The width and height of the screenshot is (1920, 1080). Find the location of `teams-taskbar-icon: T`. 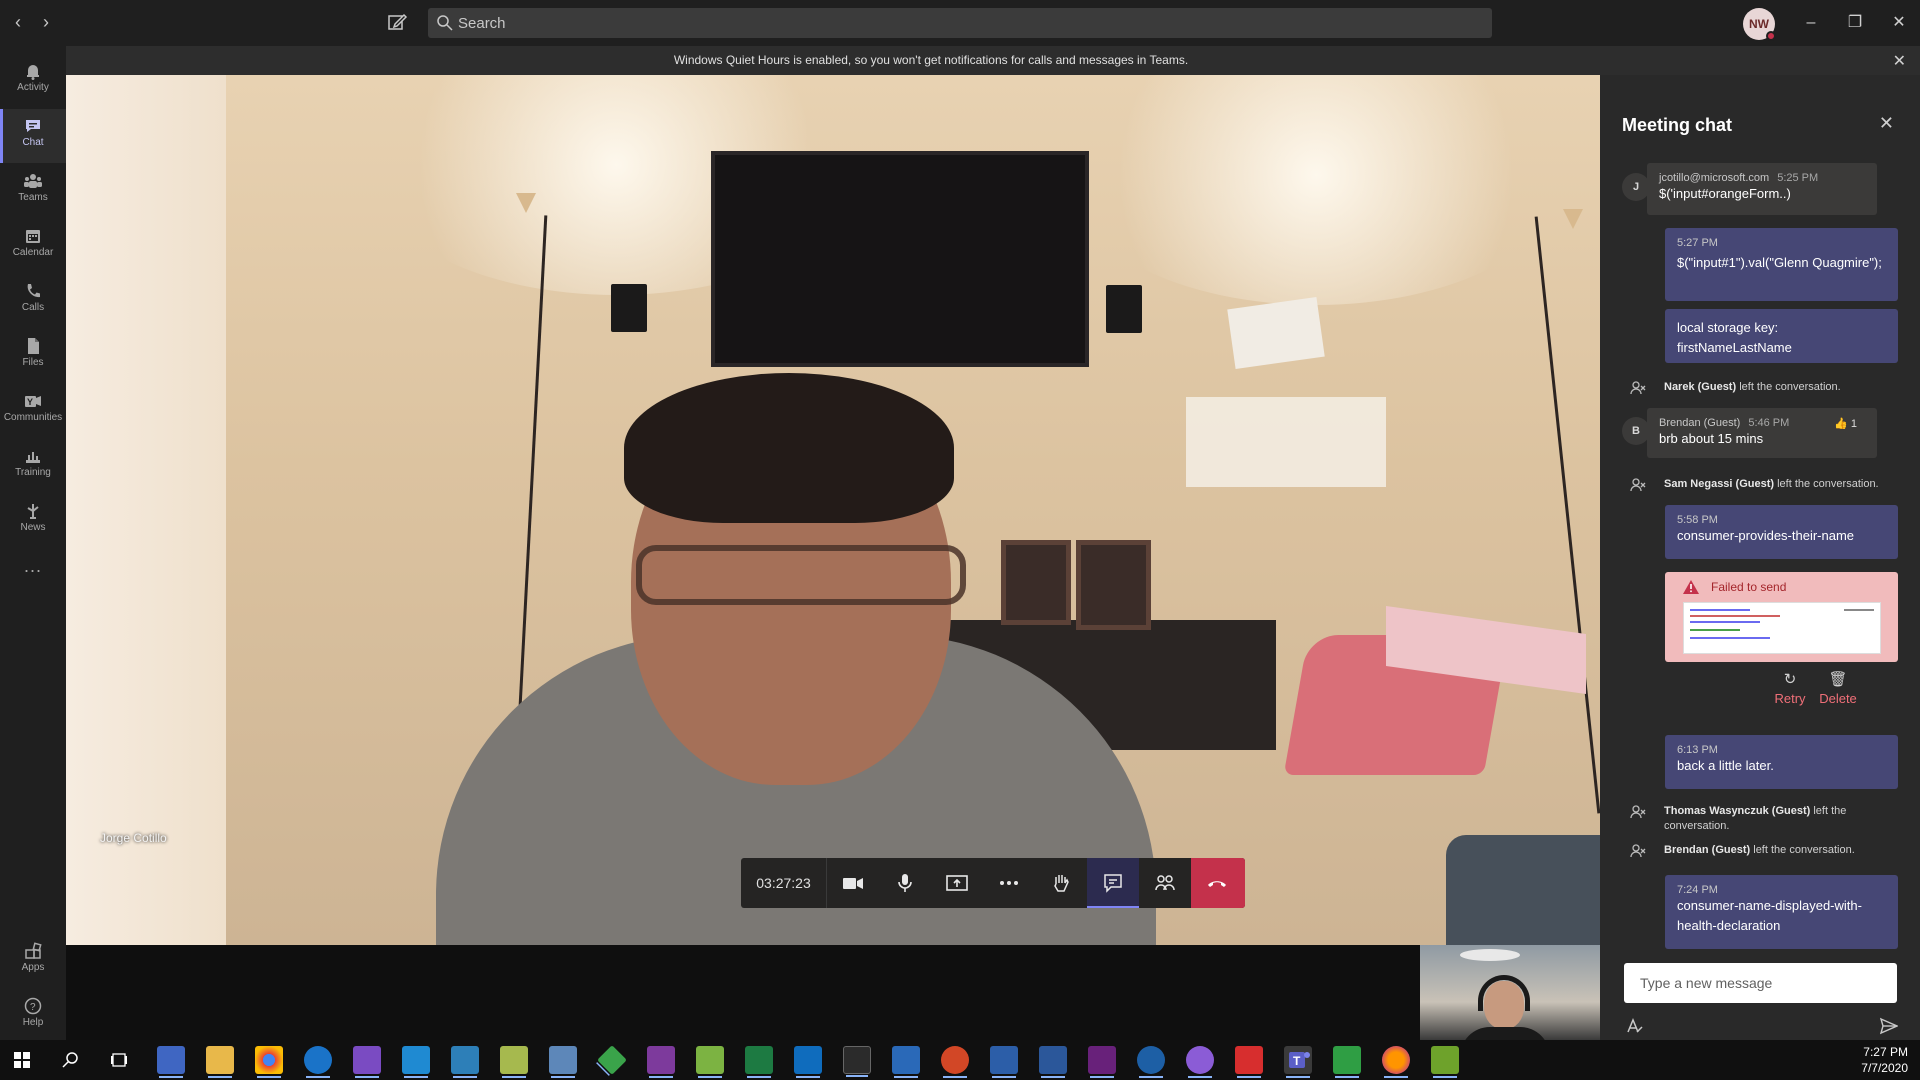

teams-taskbar-icon: T is located at coordinates (1298, 1062).